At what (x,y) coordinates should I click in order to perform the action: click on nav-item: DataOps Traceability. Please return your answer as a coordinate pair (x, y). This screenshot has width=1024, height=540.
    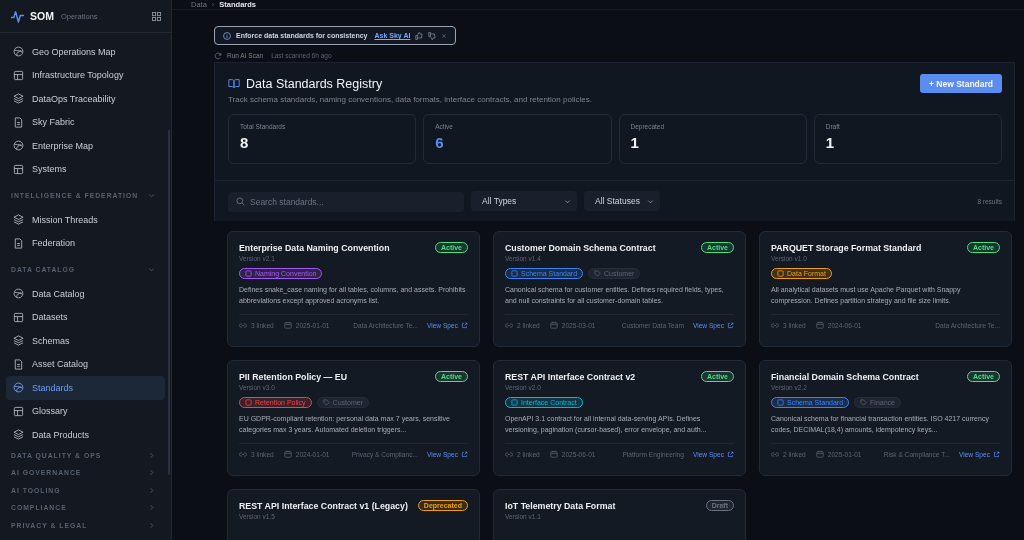
    Looking at the image, I should click on (85, 99).